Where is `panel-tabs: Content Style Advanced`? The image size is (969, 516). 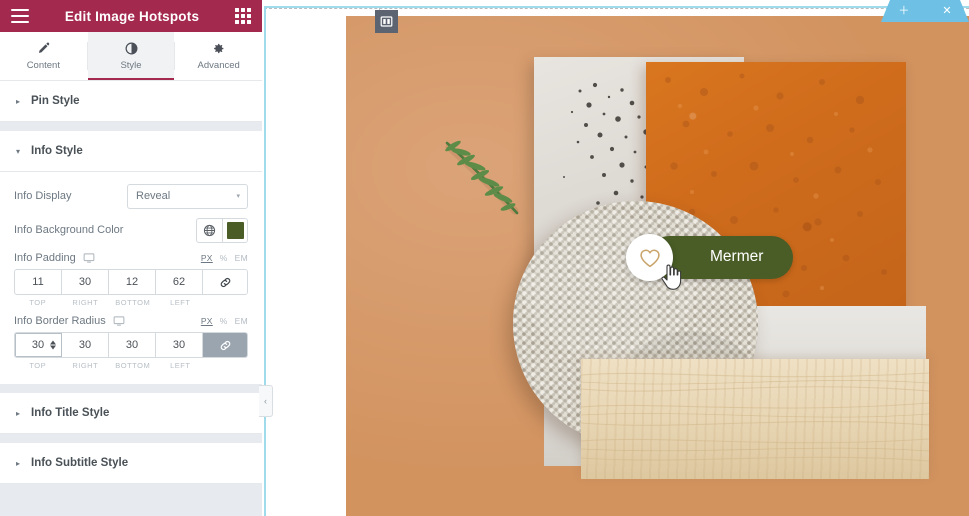 panel-tabs: Content Style Advanced is located at coordinates (131, 56).